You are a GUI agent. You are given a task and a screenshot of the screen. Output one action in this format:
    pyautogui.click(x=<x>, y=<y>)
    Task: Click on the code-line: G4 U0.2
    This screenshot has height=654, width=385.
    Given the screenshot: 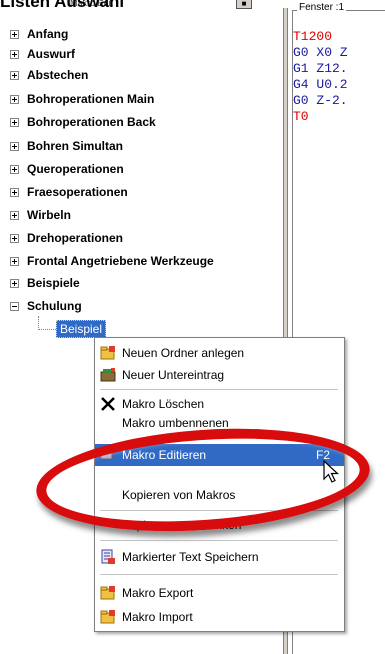 What is the action you would take?
    pyautogui.click(x=320, y=84)
    